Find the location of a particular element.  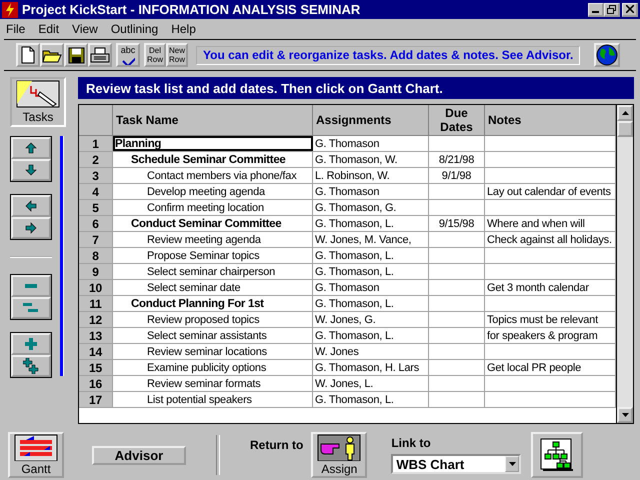

row-number: 13 is located at coordinates (96, 335).